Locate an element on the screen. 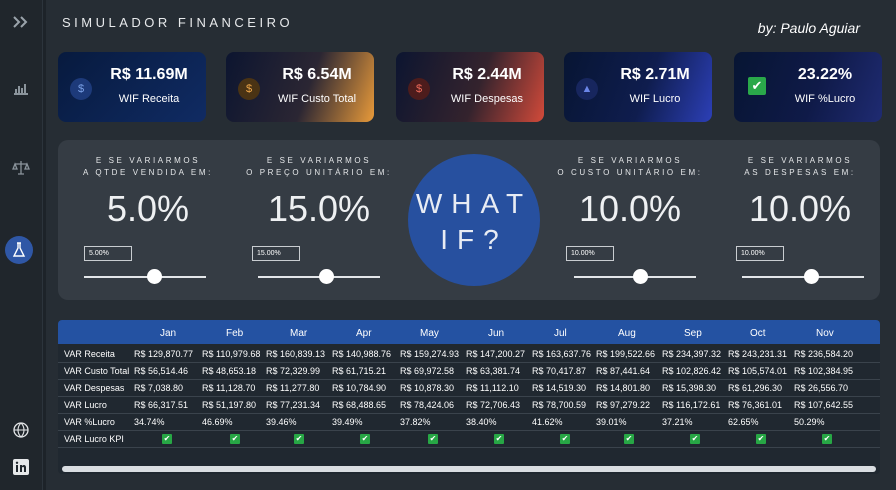  table-row: VAR Lucro KPI ✔ ✔ ✔ ✔ ✔ ✔ ✔ ✔ ✔ ✔ ✔ is located at coordinates (469, 439).